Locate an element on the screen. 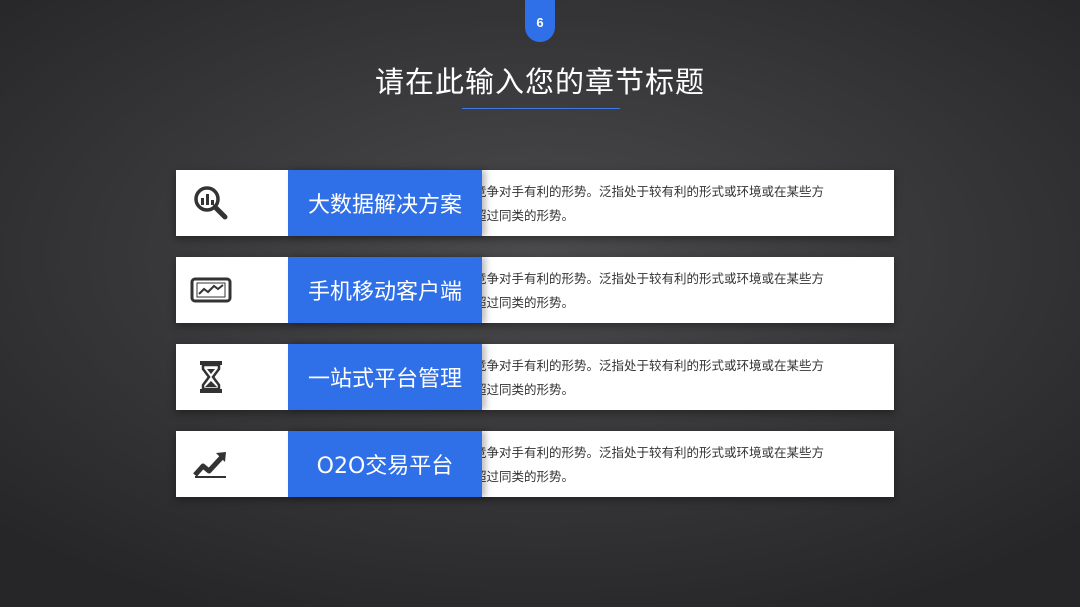 This screenshot has height=607, width=1080. feature-label: 一站式平台管理 is located at coordinates (385, 377).